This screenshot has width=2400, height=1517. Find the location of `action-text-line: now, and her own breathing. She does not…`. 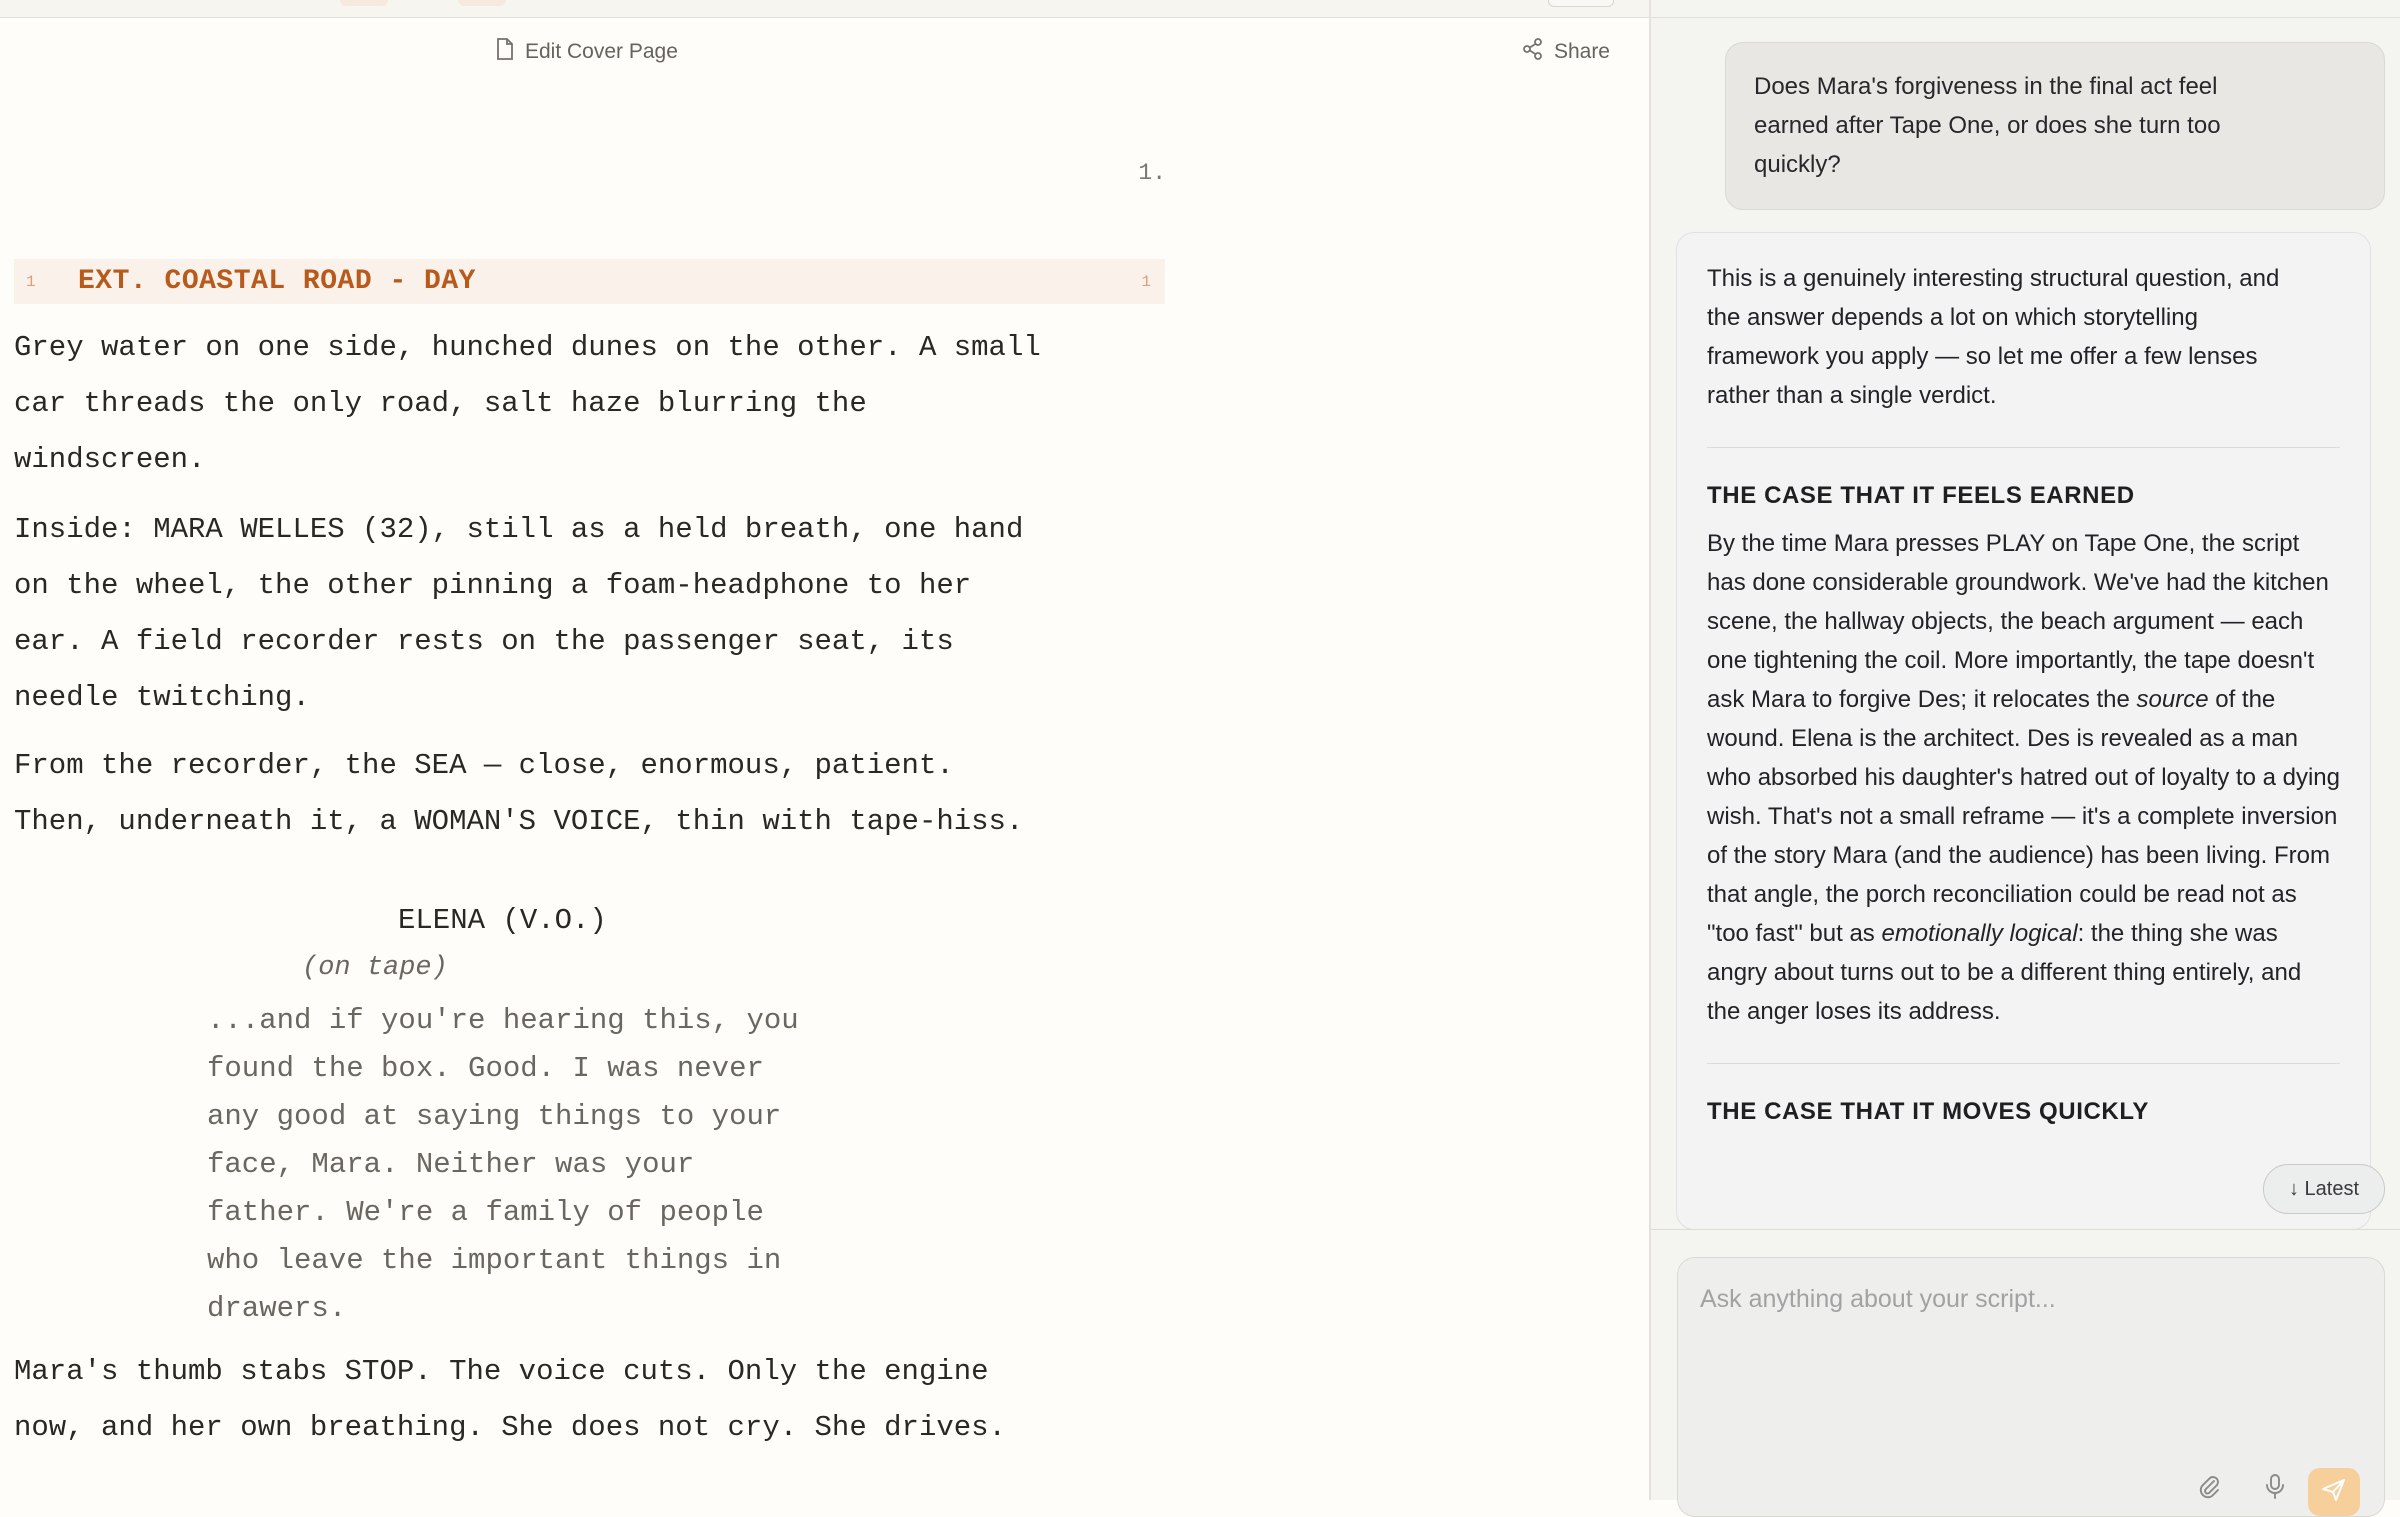

action-text-line: now, and her own breathing. She does not… is located at coordinates (510, 1427).